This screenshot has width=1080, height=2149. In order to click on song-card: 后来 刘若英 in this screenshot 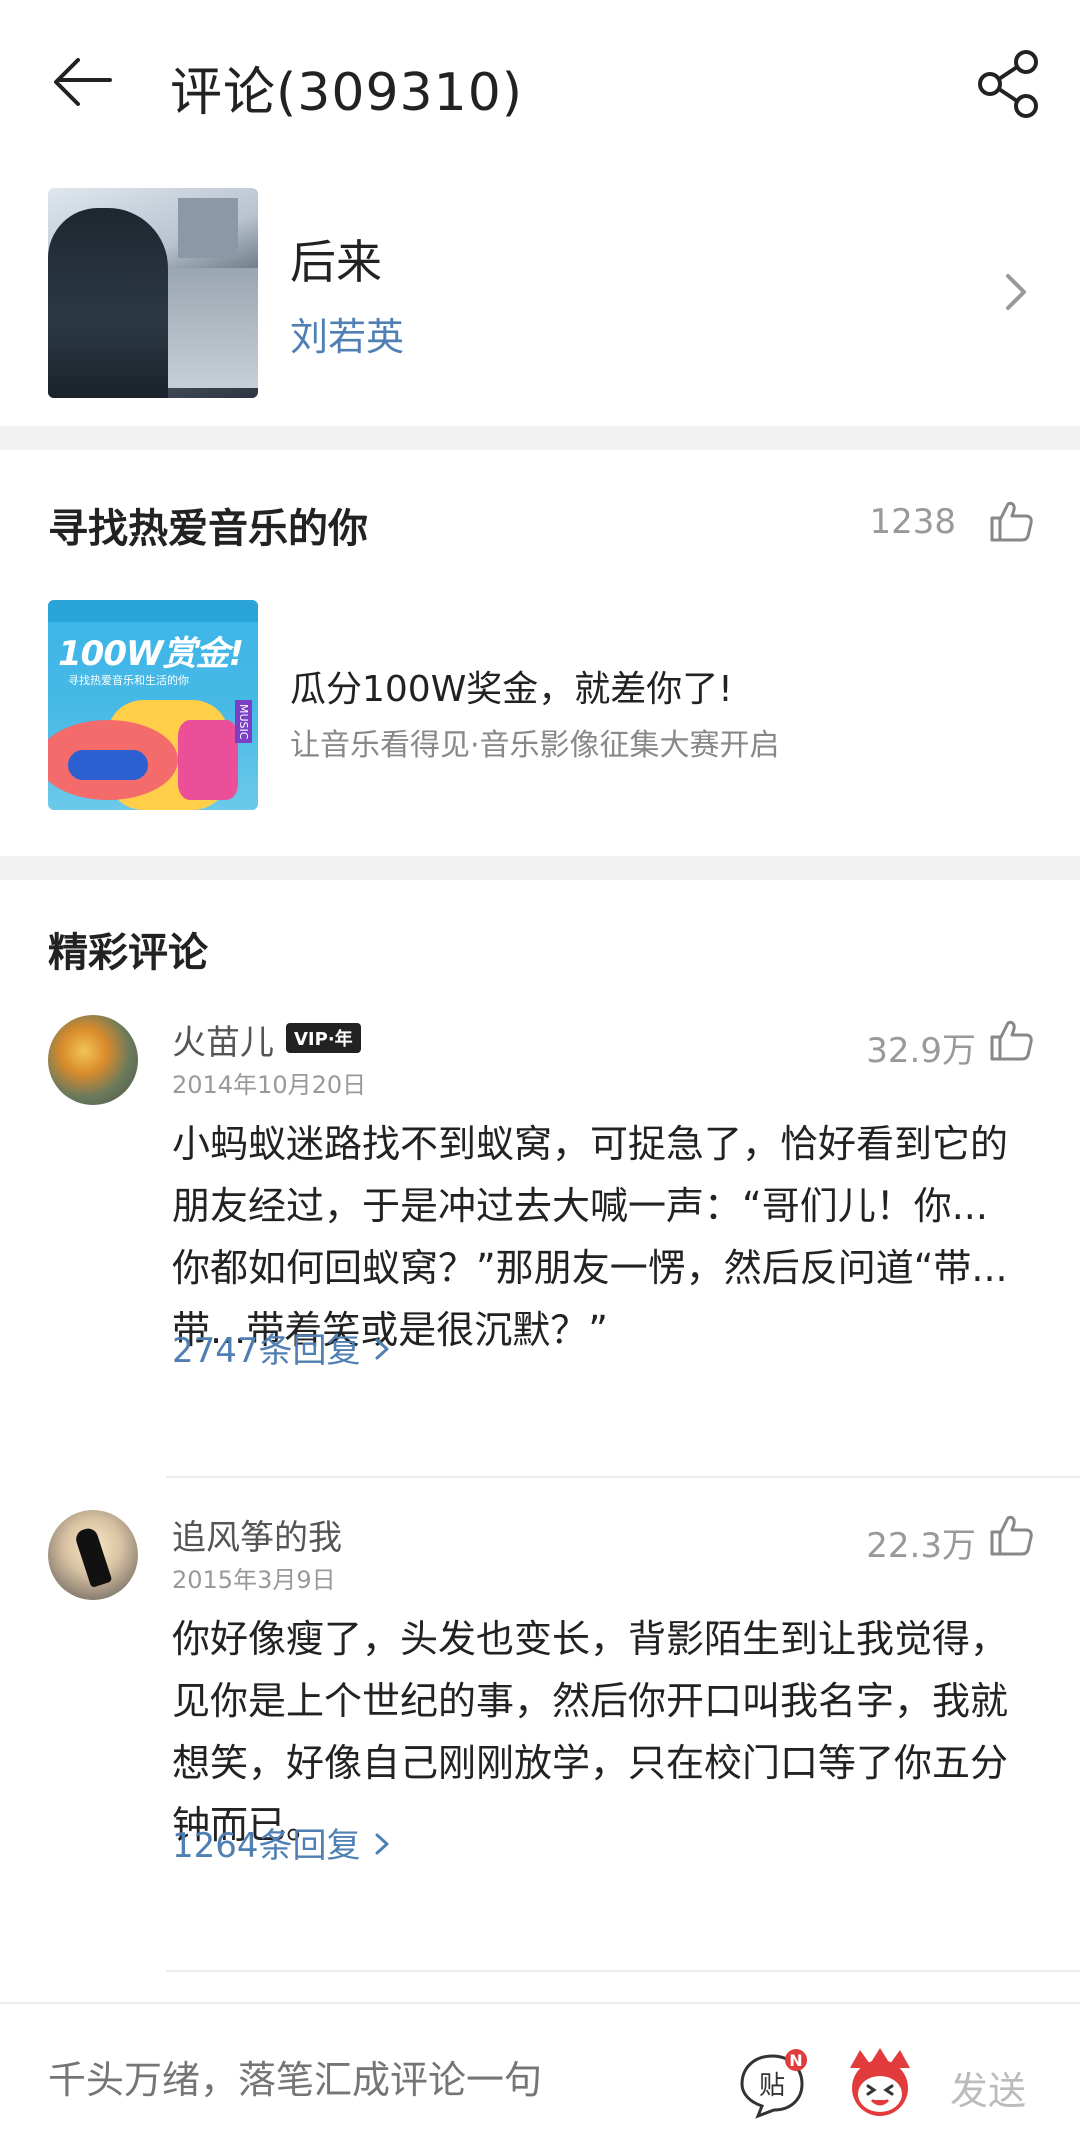, I will do `click(540, 296)`.